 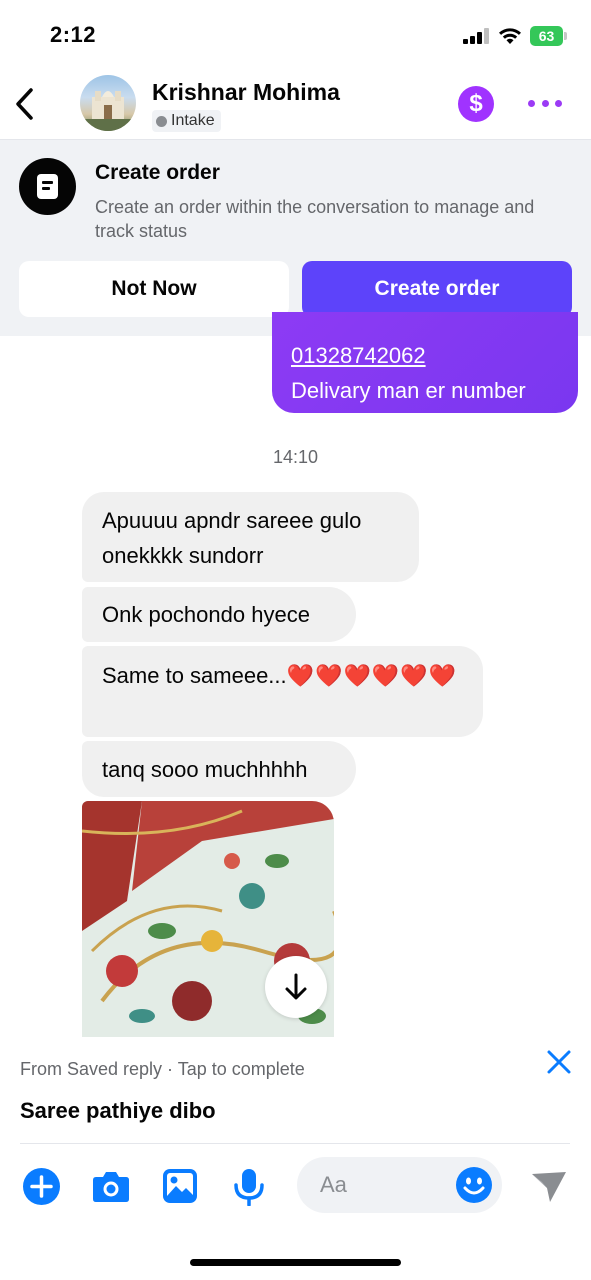 What do you see at coordinates (249, 1187) in the screenshot?
I see `microphone-icon` at bounding box center [249, 1187].